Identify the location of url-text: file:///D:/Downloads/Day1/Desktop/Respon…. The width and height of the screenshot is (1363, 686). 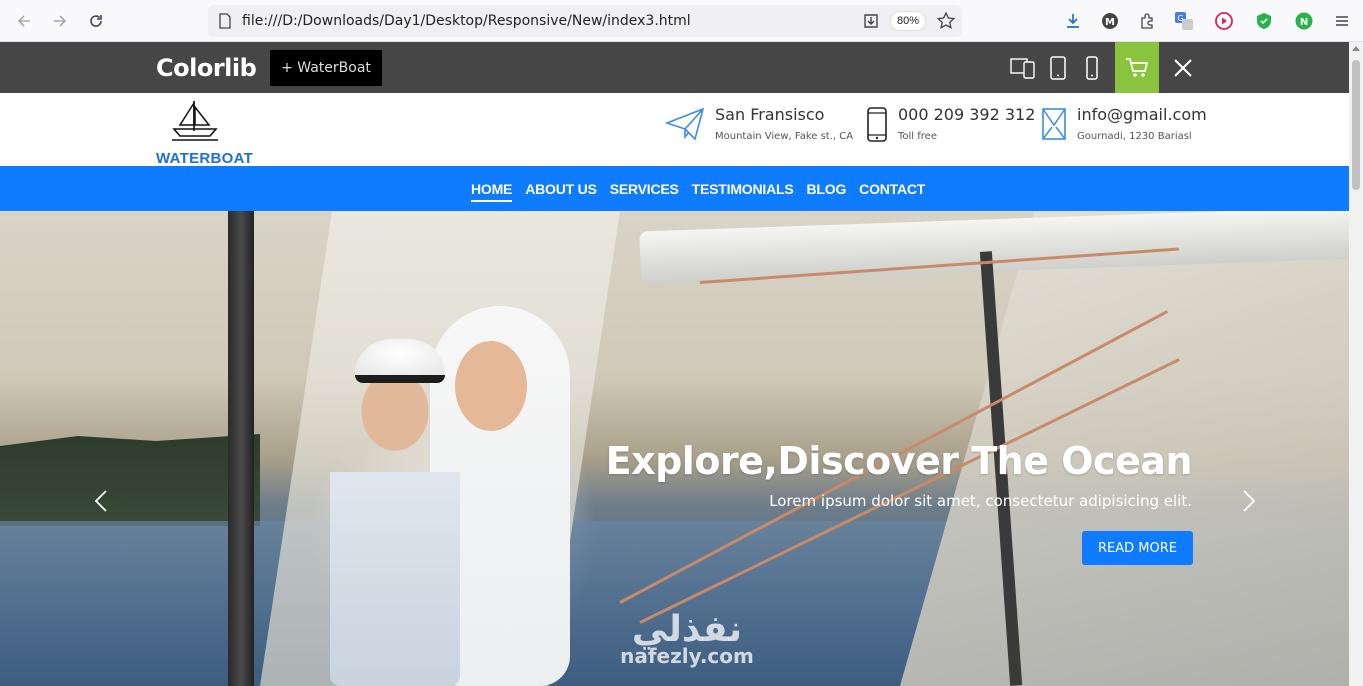
(466, 21).